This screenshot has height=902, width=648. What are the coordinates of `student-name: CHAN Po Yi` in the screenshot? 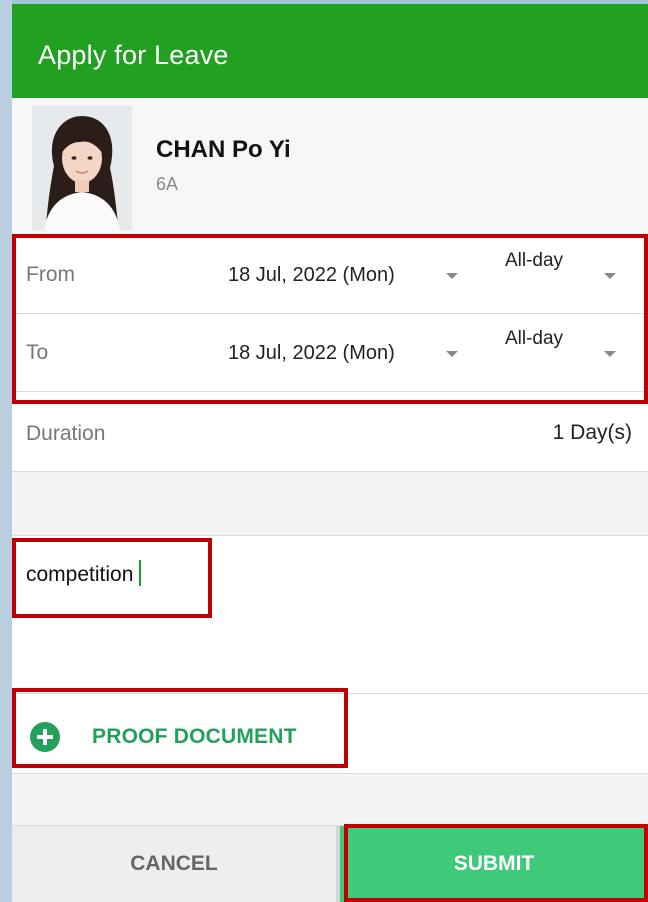 It's located at (223, 149).